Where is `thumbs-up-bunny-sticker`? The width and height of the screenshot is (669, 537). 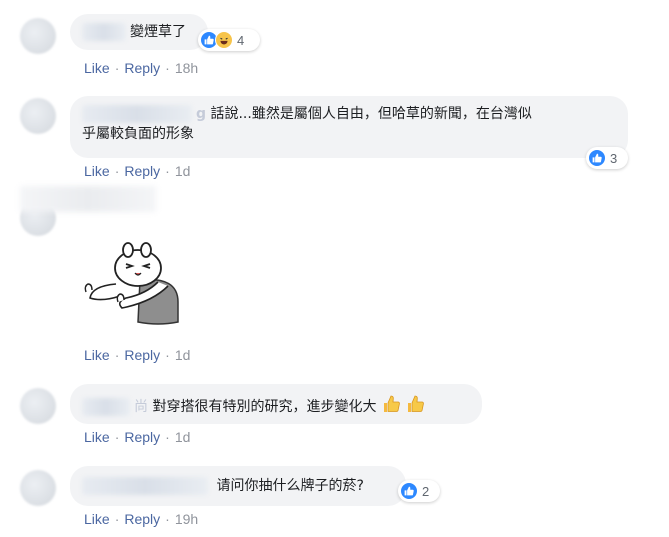 thumbs-up-bunny-sticker is located at coordinates (134, 284).